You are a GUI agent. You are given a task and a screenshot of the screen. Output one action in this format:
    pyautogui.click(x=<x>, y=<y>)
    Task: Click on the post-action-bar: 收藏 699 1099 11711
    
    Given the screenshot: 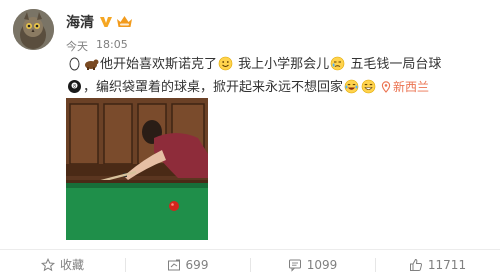 What is the action you would take?
    pyautogui.click(x=250, y=264)
    